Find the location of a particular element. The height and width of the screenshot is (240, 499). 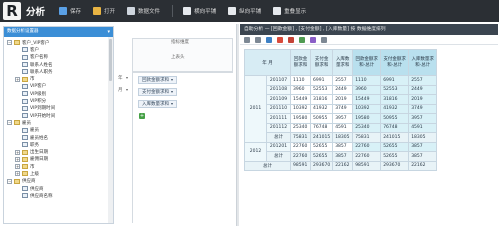

tree-item-label: 出生日期 is located at coordinates (39, 153).